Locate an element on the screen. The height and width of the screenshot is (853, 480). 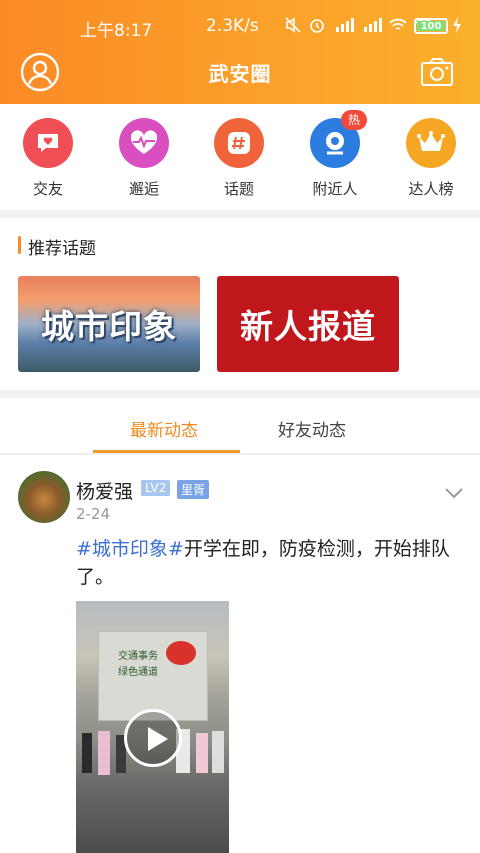
status-time: 上午8:17 is located at coordinates (116, 31).